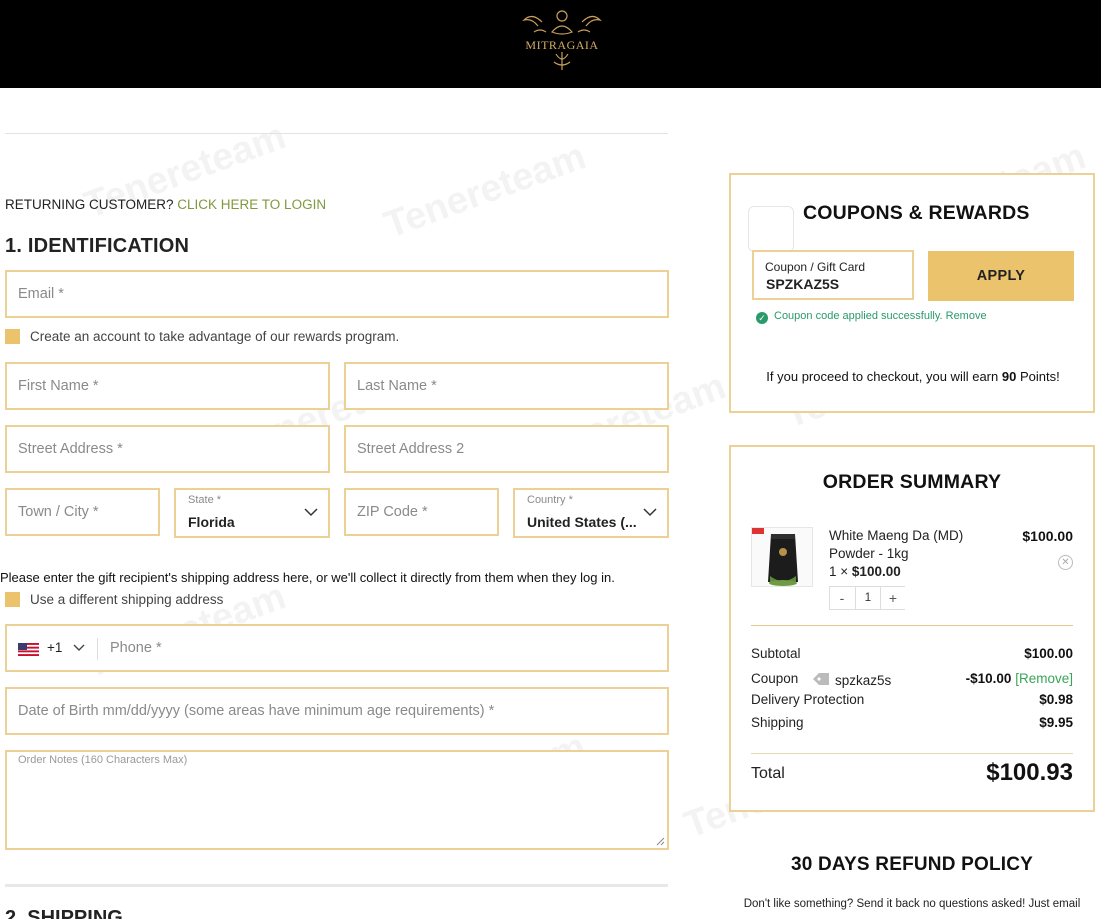 The width and height of the screenshot is (1101, 919). What do you see at coordinates (803, 284) in the screenshot?
I see `coupon-input-value: SPZKAZ5S` at bounding box center [803, 284].